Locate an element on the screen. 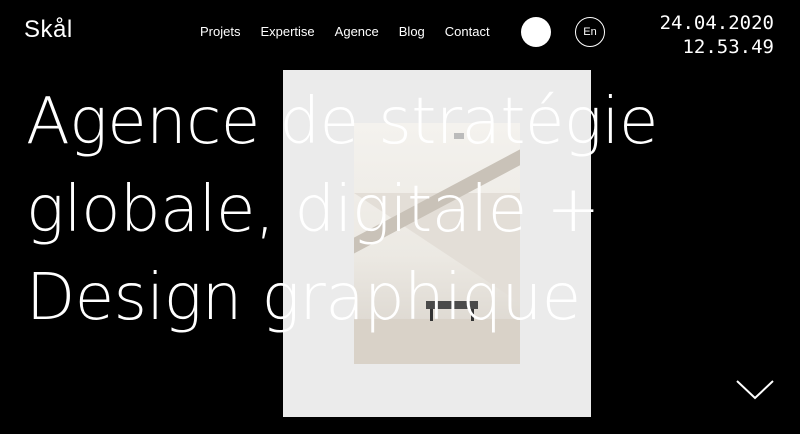 Image resolution: width=800 pixels, height=434 pixels. clock-date: 24.04.2020 is located at coordinates (716, 23).